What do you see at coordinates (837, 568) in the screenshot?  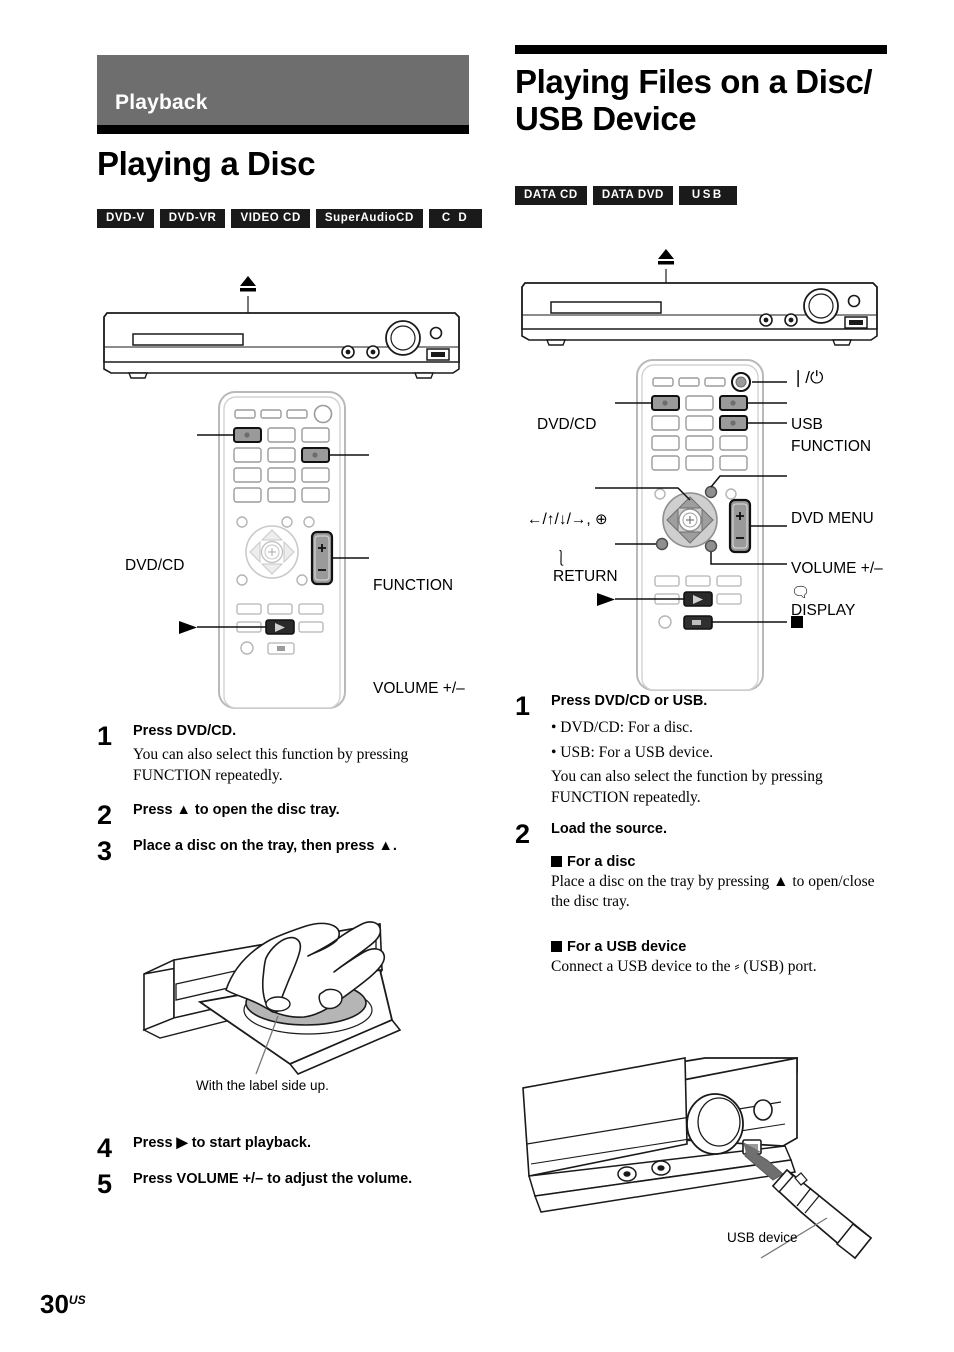 I see `label-volume-right: VOLUME +/–` at bounding box center [837, 568].